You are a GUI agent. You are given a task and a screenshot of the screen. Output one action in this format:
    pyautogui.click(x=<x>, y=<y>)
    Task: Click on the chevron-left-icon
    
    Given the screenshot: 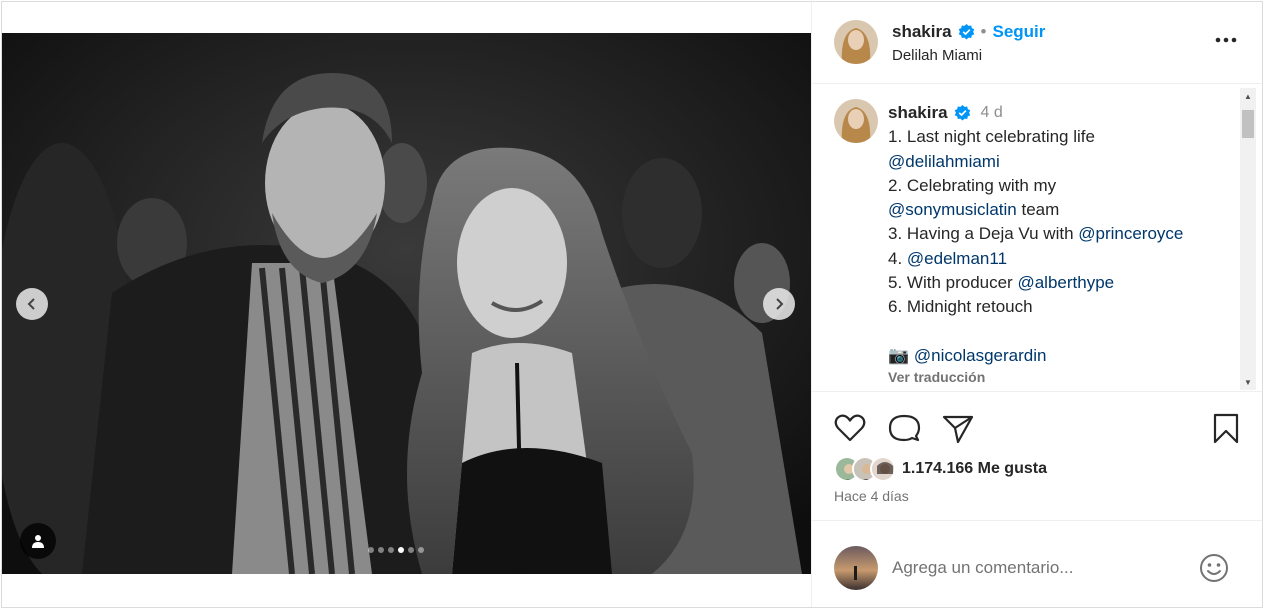 What is the action you would take?
    pyautogui.click(x=31, y=304)
    